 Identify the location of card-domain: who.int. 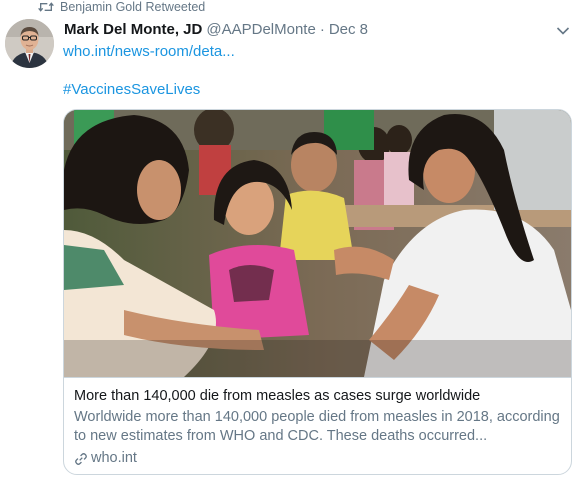
(317, 458).